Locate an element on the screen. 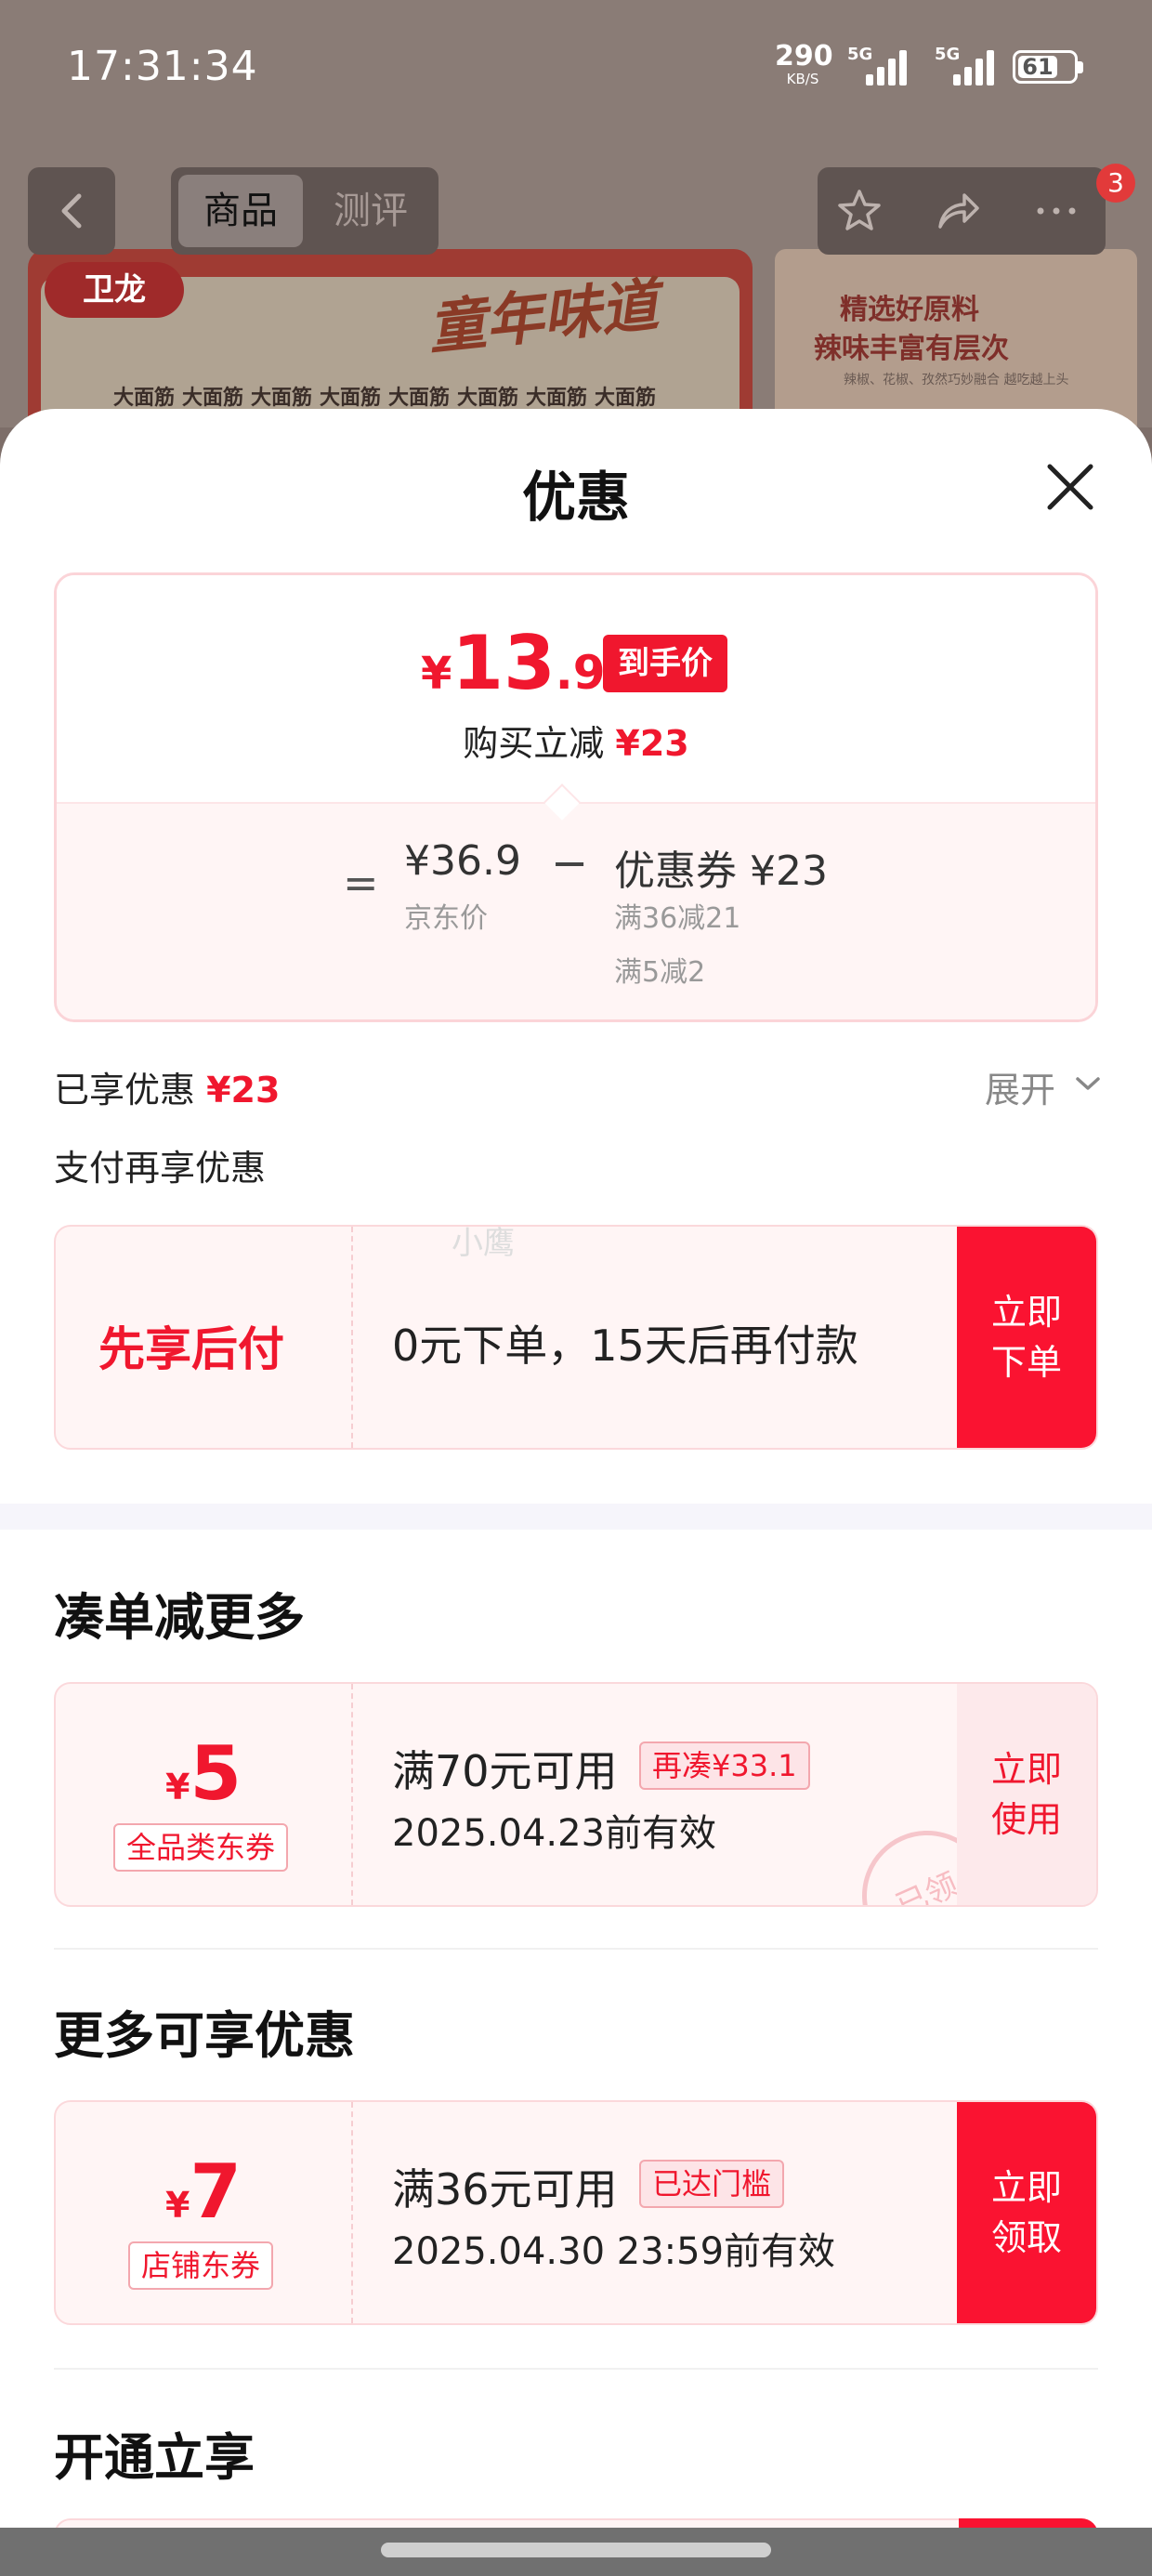 This screenshot has width=1152, height=2576. share-icon is located at coordinates (958, 211).